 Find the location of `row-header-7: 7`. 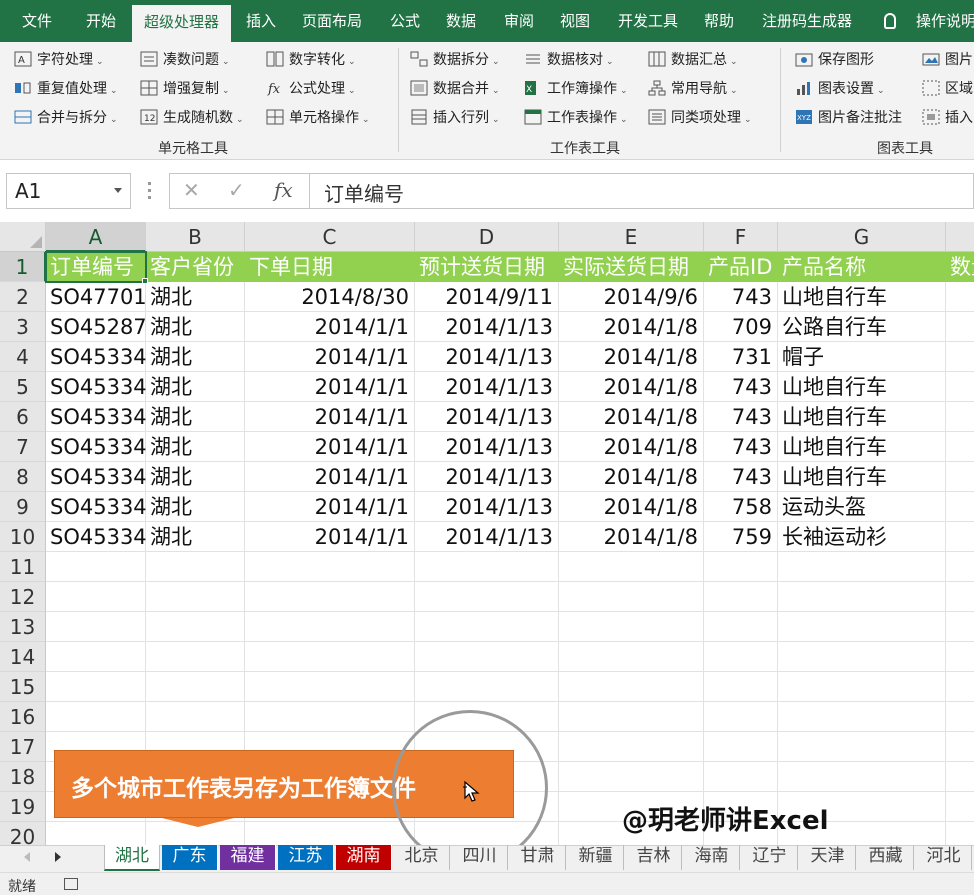

row-header-7: 7 is located at coordinates (23, 447).